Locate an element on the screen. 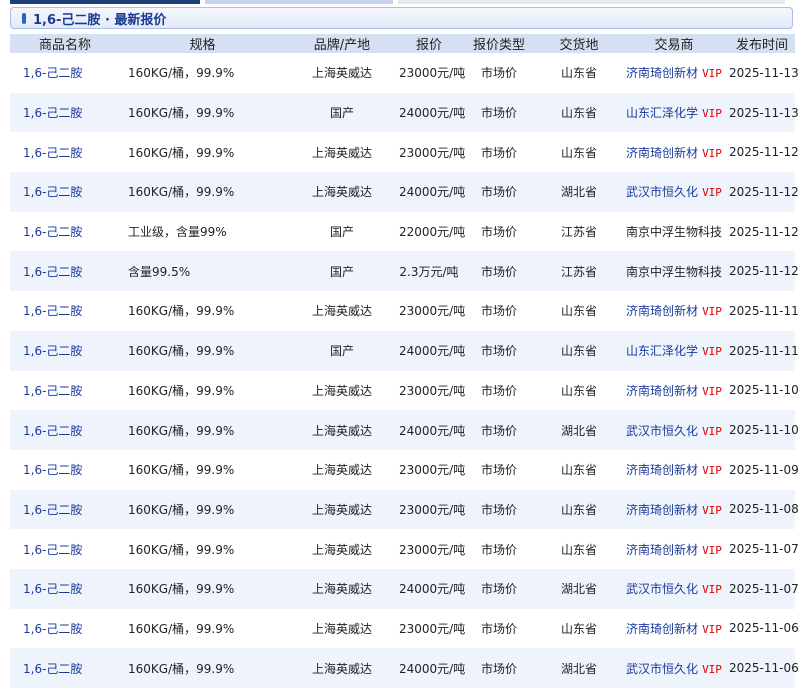 This screenshot has width=800, height=688. tab-active is located at coordinates (105, 2).